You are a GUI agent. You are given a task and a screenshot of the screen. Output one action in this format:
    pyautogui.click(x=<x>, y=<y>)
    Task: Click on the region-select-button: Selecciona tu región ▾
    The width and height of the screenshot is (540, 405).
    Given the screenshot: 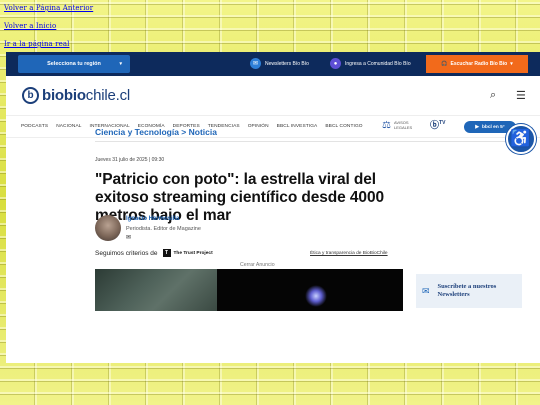 What is the action you would take?
    pyautogui.click(x=74, y=64)
    